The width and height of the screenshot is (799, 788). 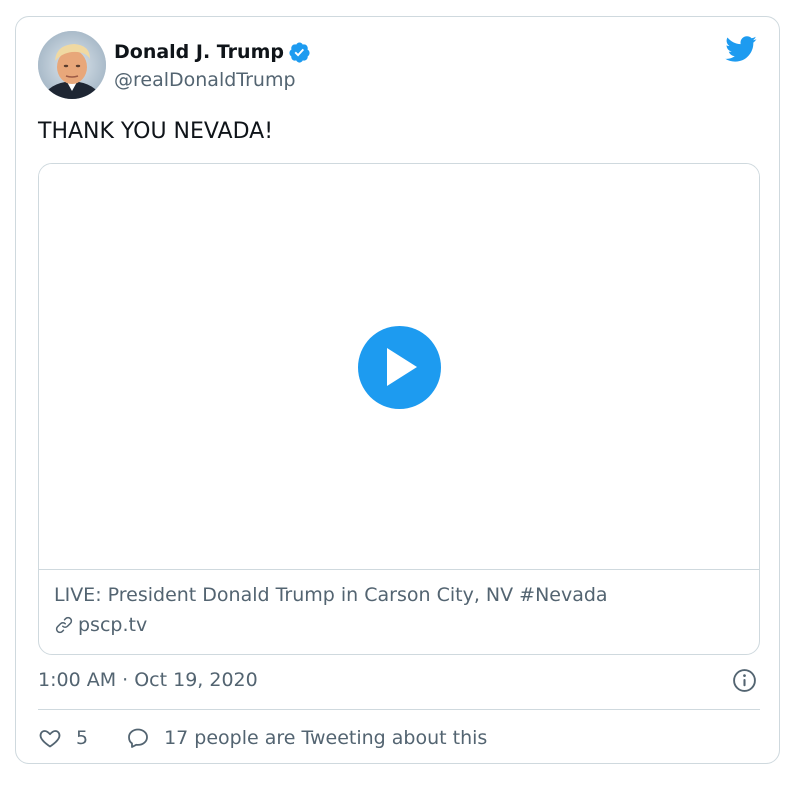 I want to click on verified-badge-icon, so click(x=299, y=52).